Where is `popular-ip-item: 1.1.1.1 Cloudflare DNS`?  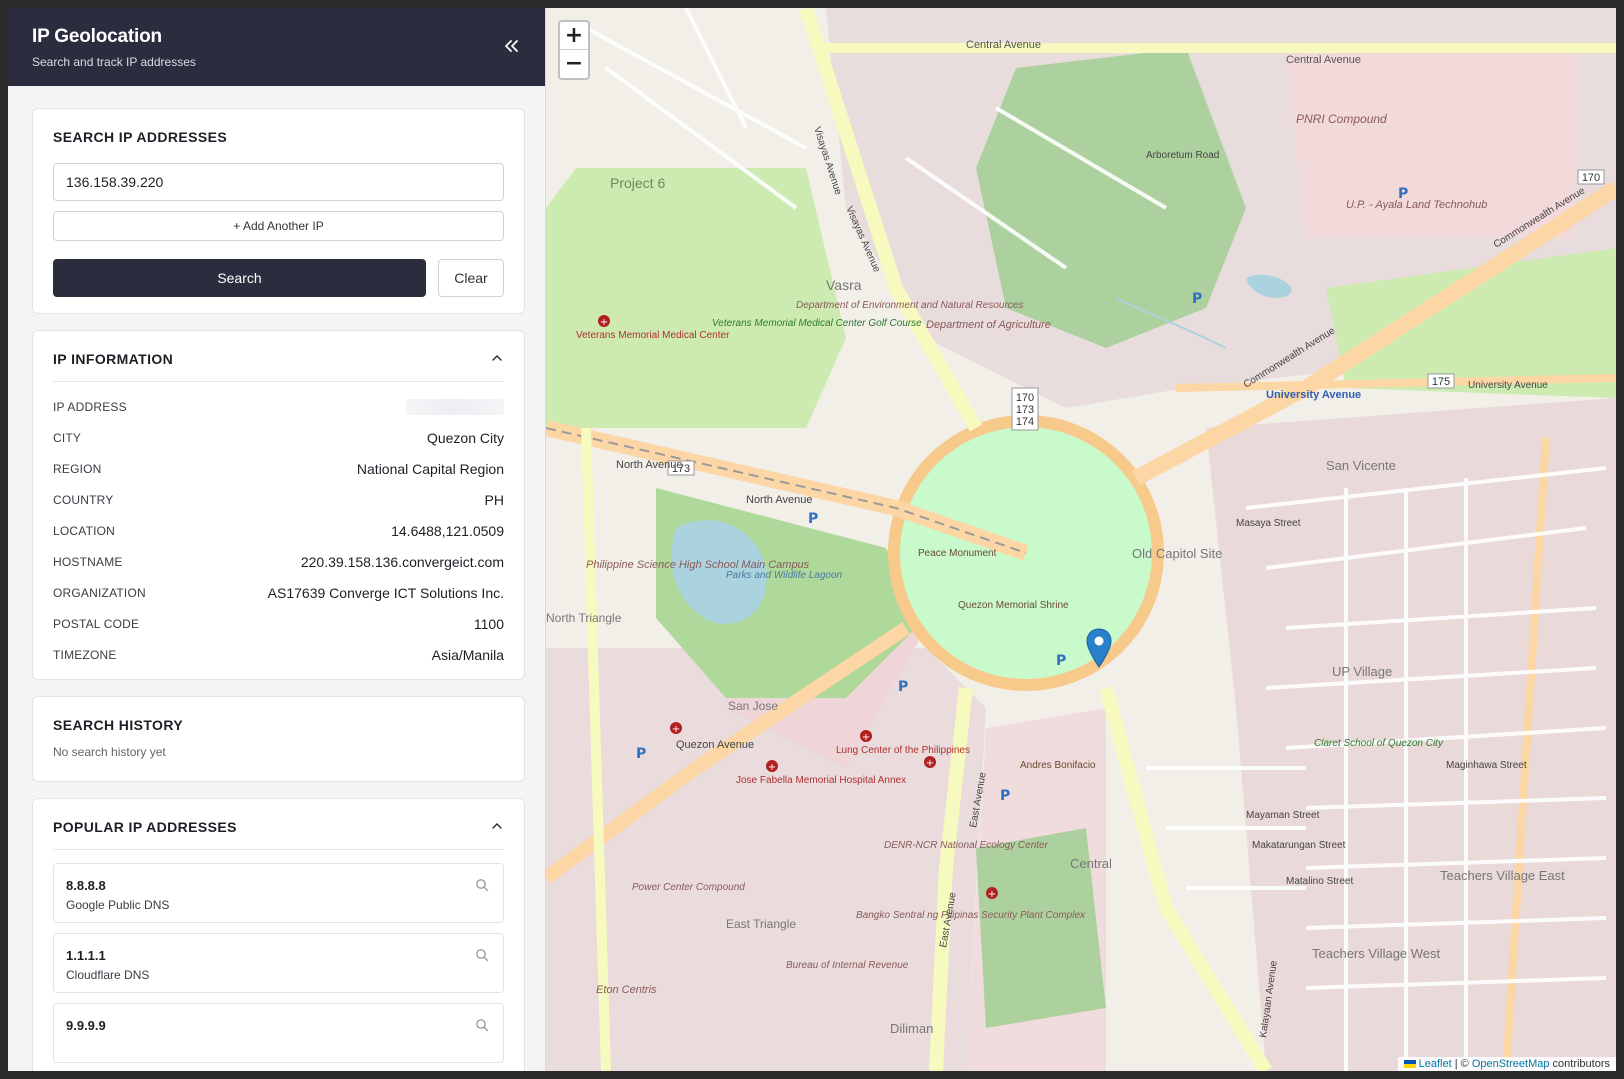 popular-ip-item: 1.1.1.1 Cloudflare DNS is located at coordinates (278, 963).